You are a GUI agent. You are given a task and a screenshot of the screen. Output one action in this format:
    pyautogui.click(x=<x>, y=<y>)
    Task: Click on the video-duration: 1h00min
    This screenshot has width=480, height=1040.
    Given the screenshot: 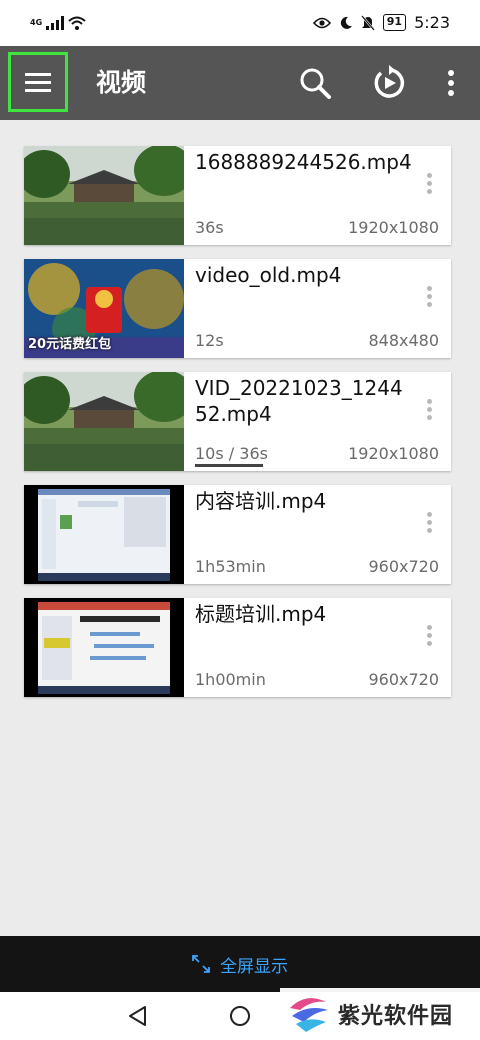 What is the action you would take?
    pyautogui.click(x=230, y=679)
    